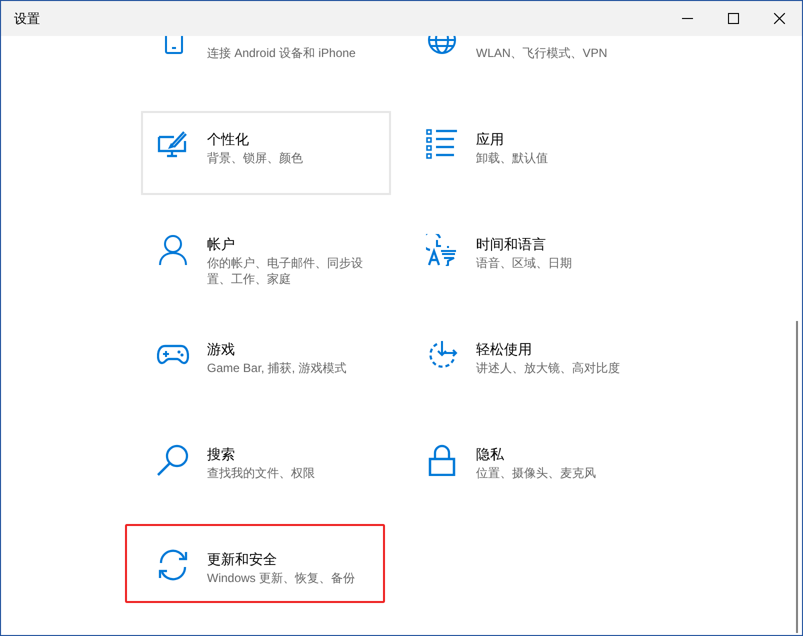  Describe the element at coordinates (504, 349) in the screenshot. I see `tile-title: 轻松使用` at that location.